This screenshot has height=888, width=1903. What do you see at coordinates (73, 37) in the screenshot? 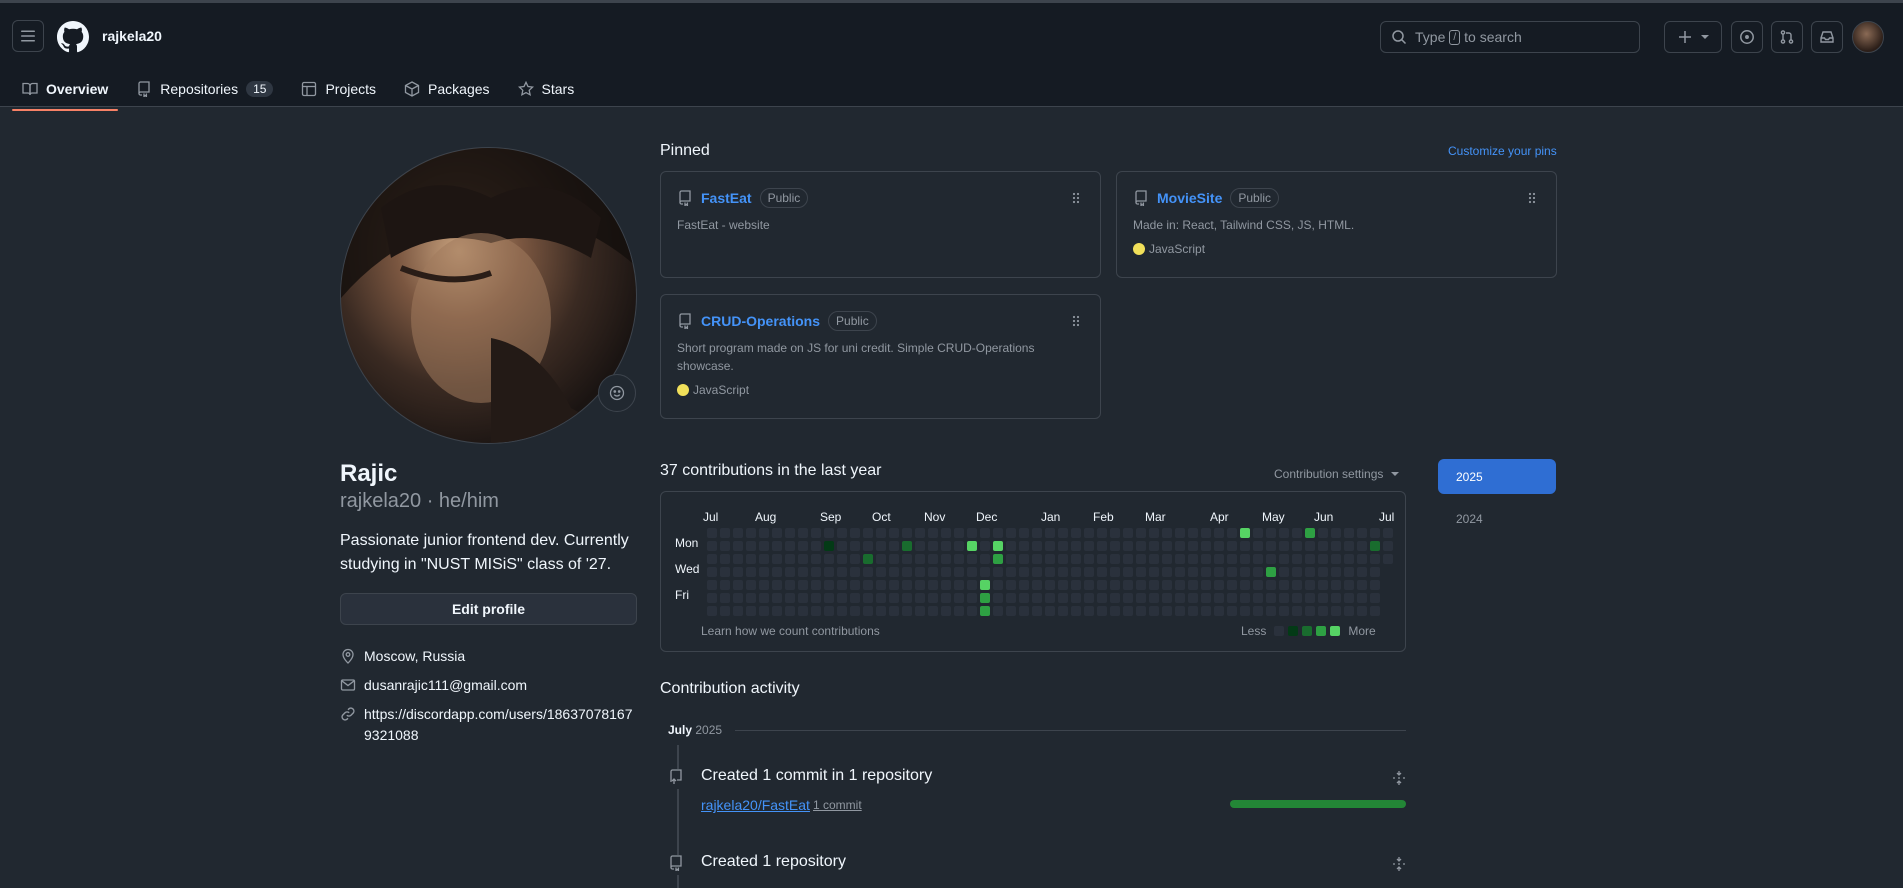
I see `github-logo-icon` at bounding box center [73, 37].